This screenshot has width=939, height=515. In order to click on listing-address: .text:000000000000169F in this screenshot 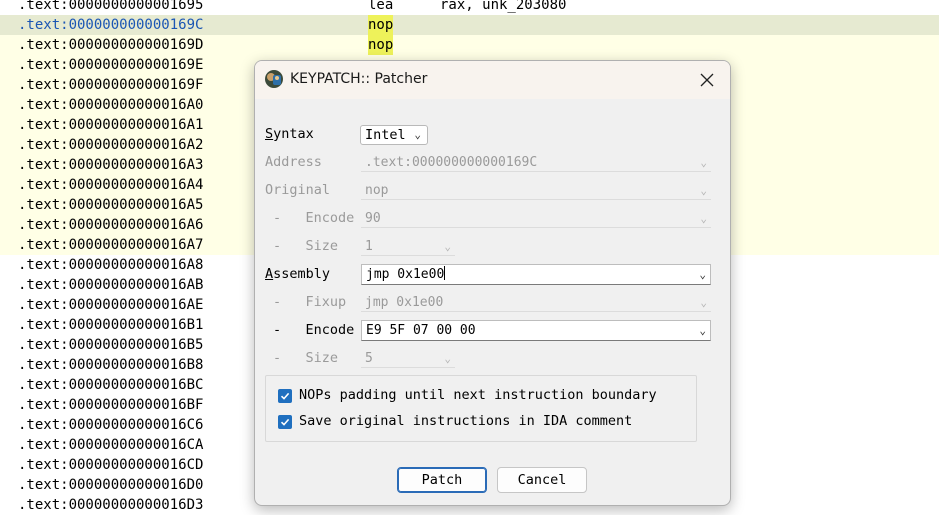, I will do `click(111, 85)`.